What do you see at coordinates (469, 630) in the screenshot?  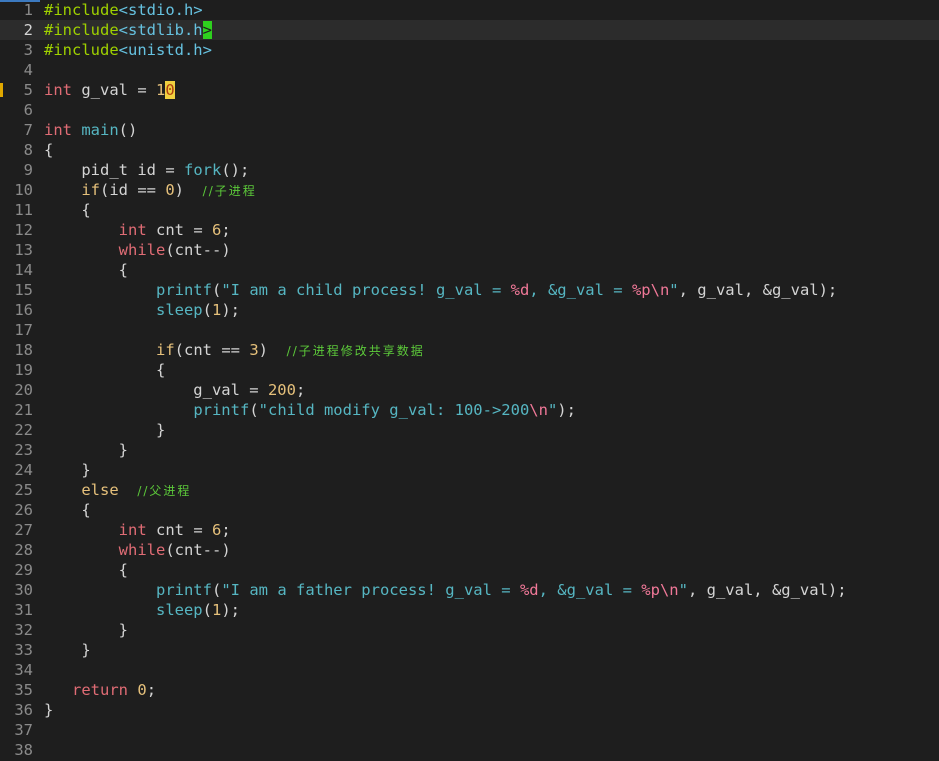 I see `code-line: 32 }` at bounding box center [469, 630].